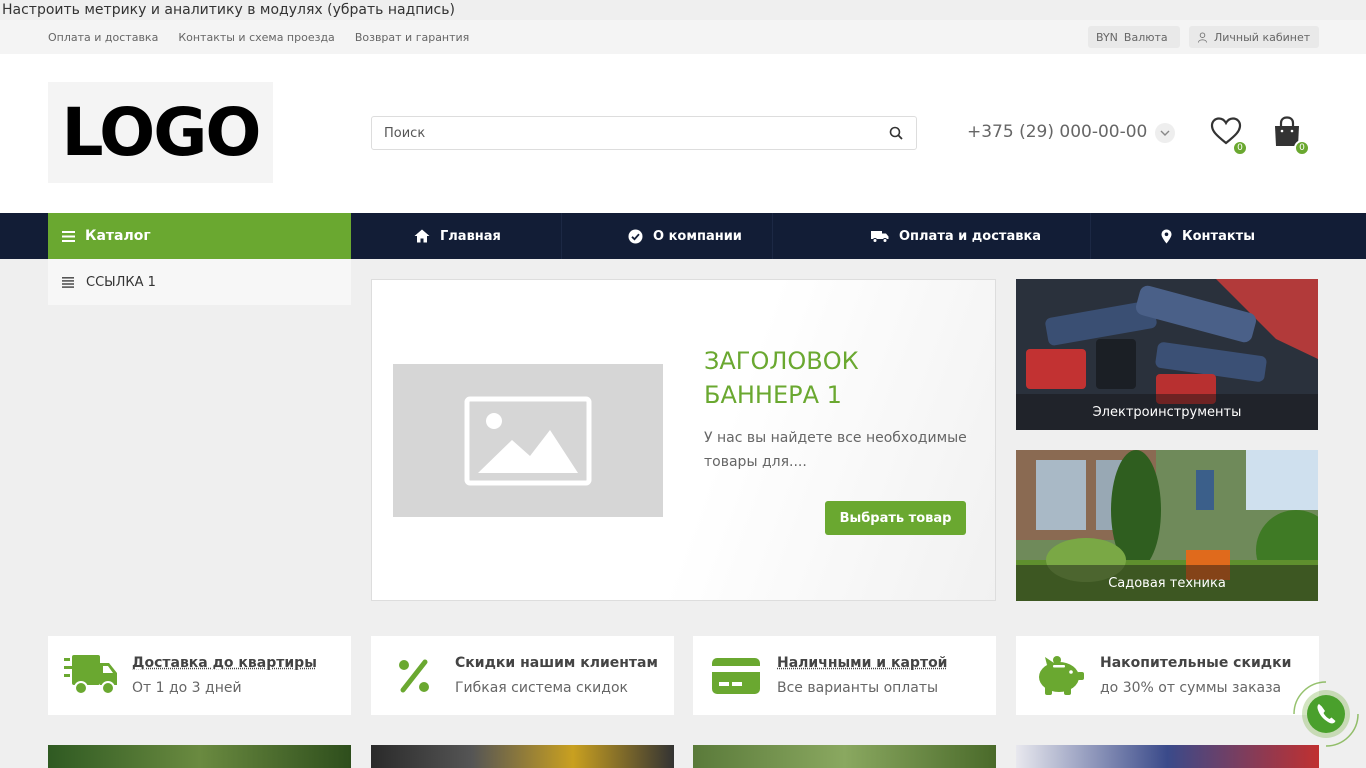 The width and height of the screenshot is (1366, 768). What do you see at coordinates (199, 236) in the screenshot?
I see `catalog-button: Каталог` at bounding box center [199, 236].